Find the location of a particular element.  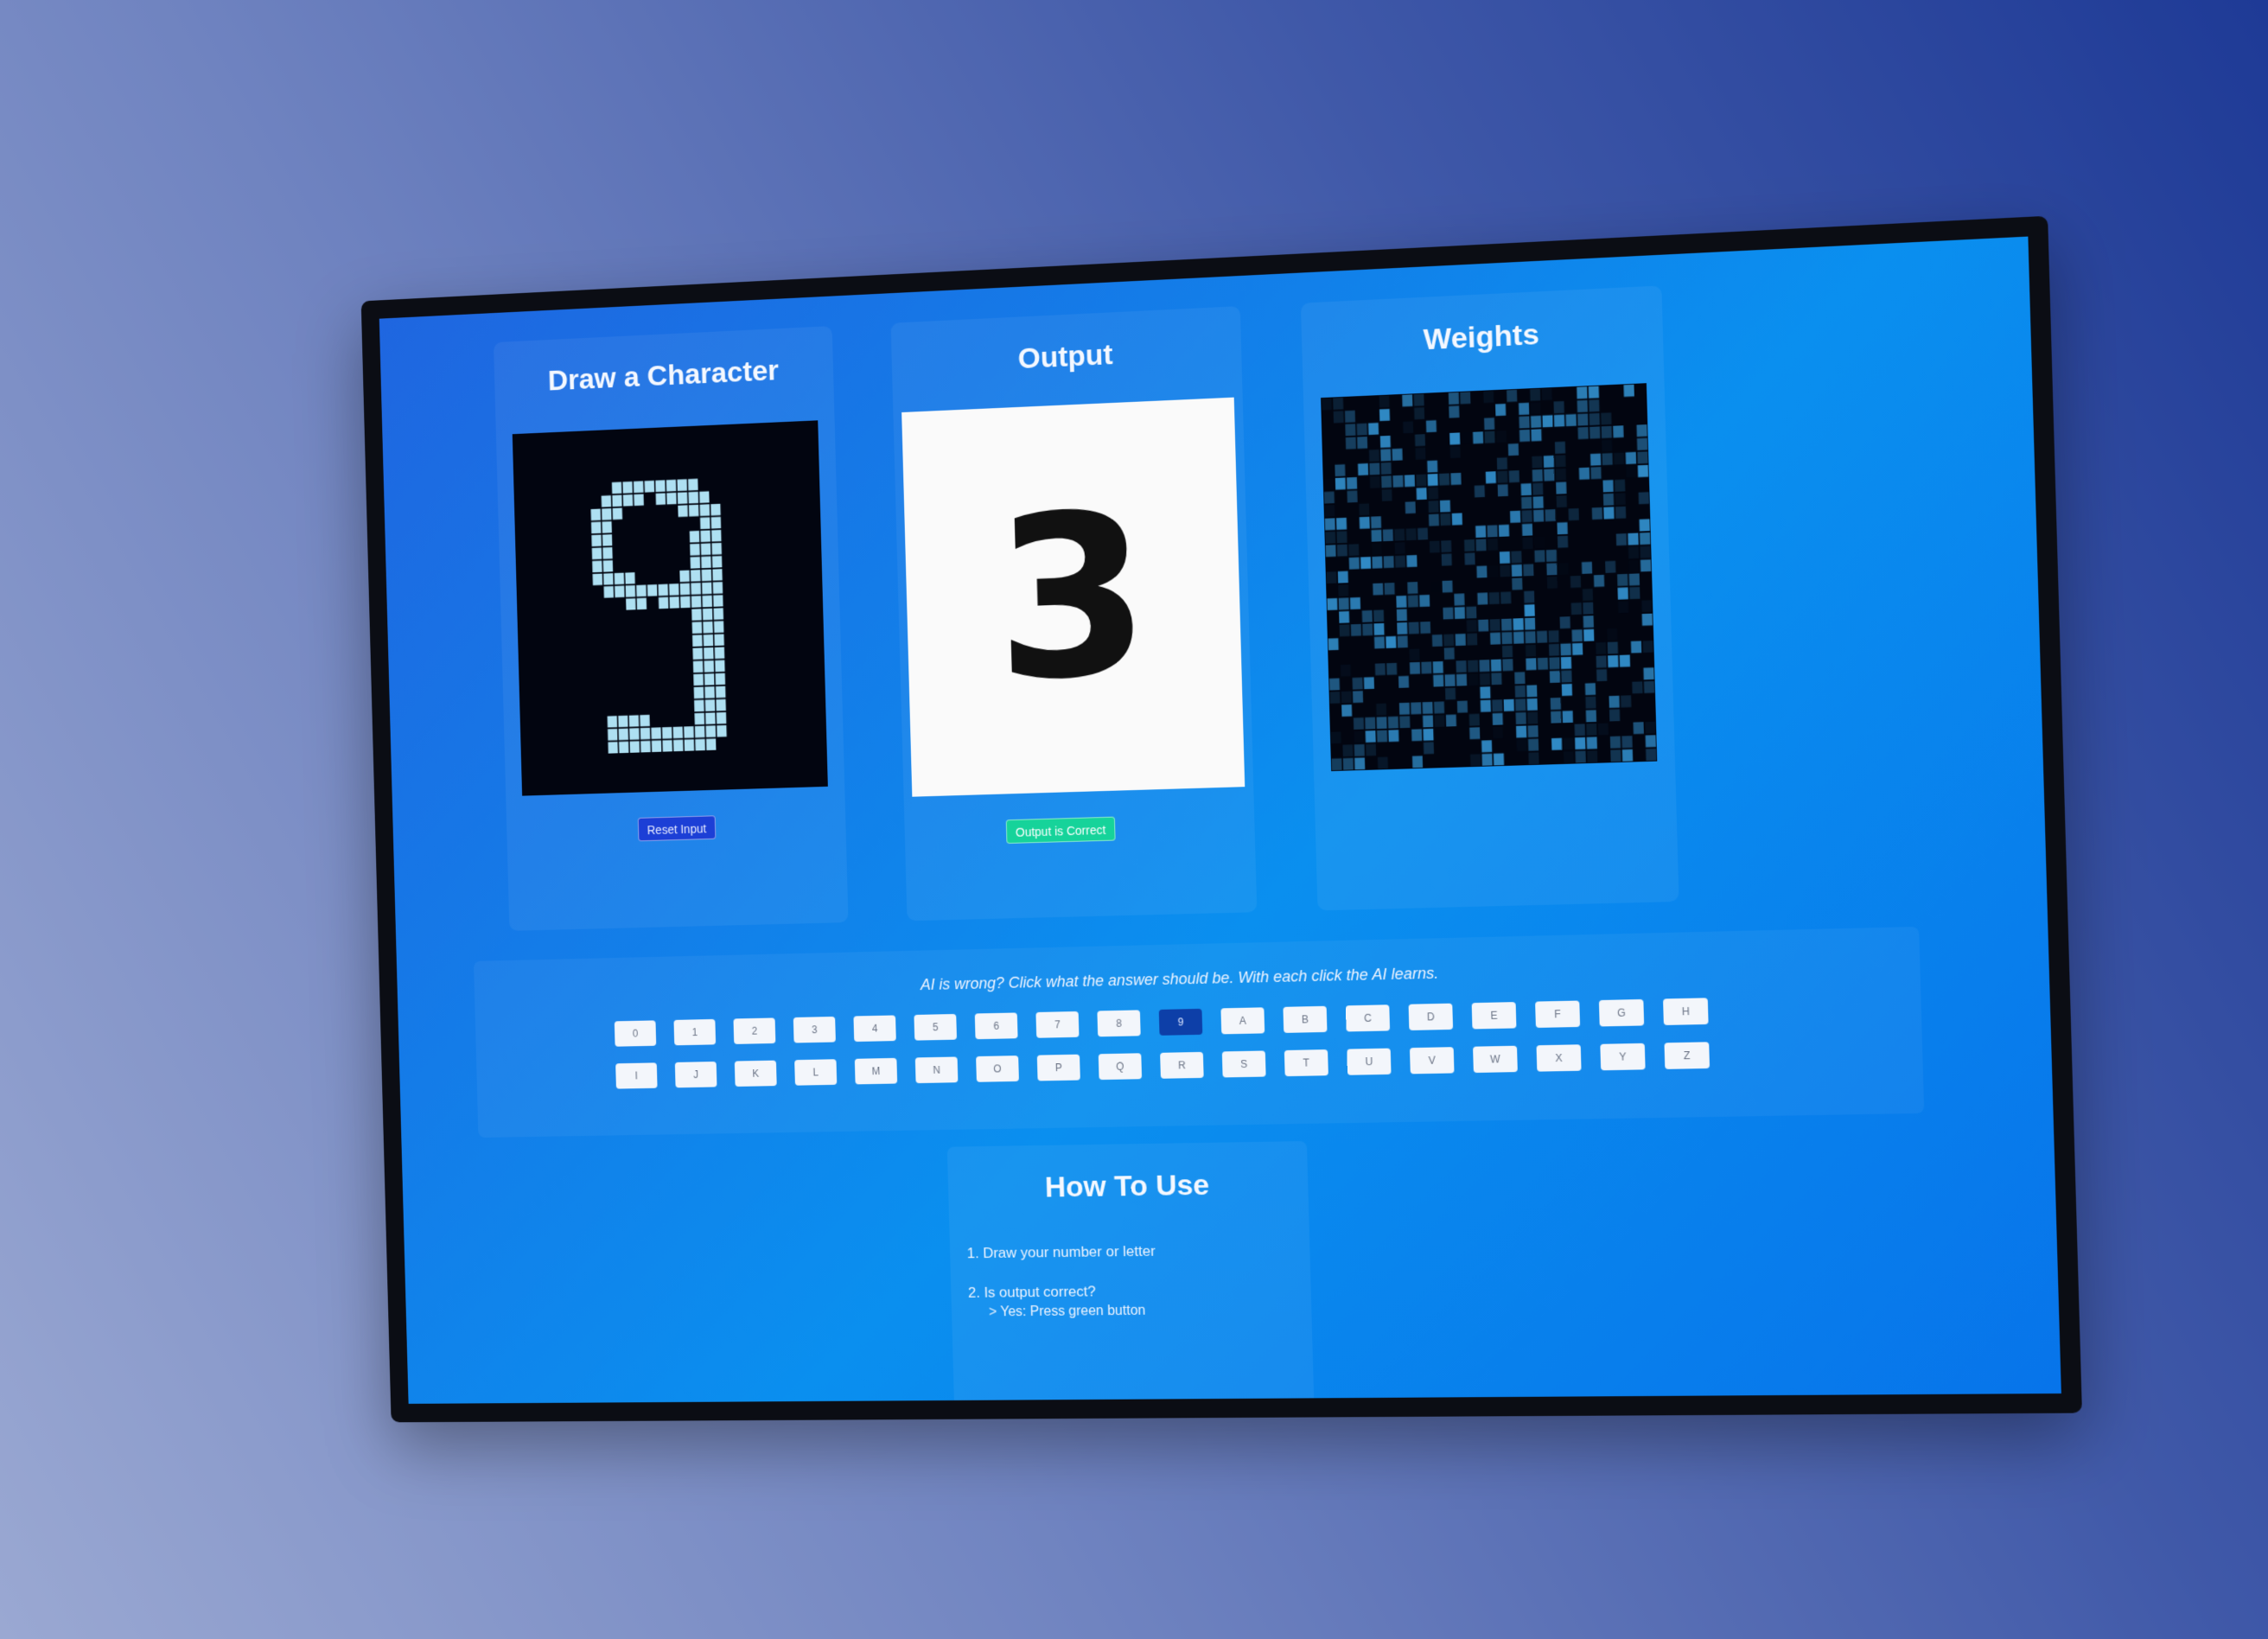

char-key-d: D is located at coordinates (1431, 1017).